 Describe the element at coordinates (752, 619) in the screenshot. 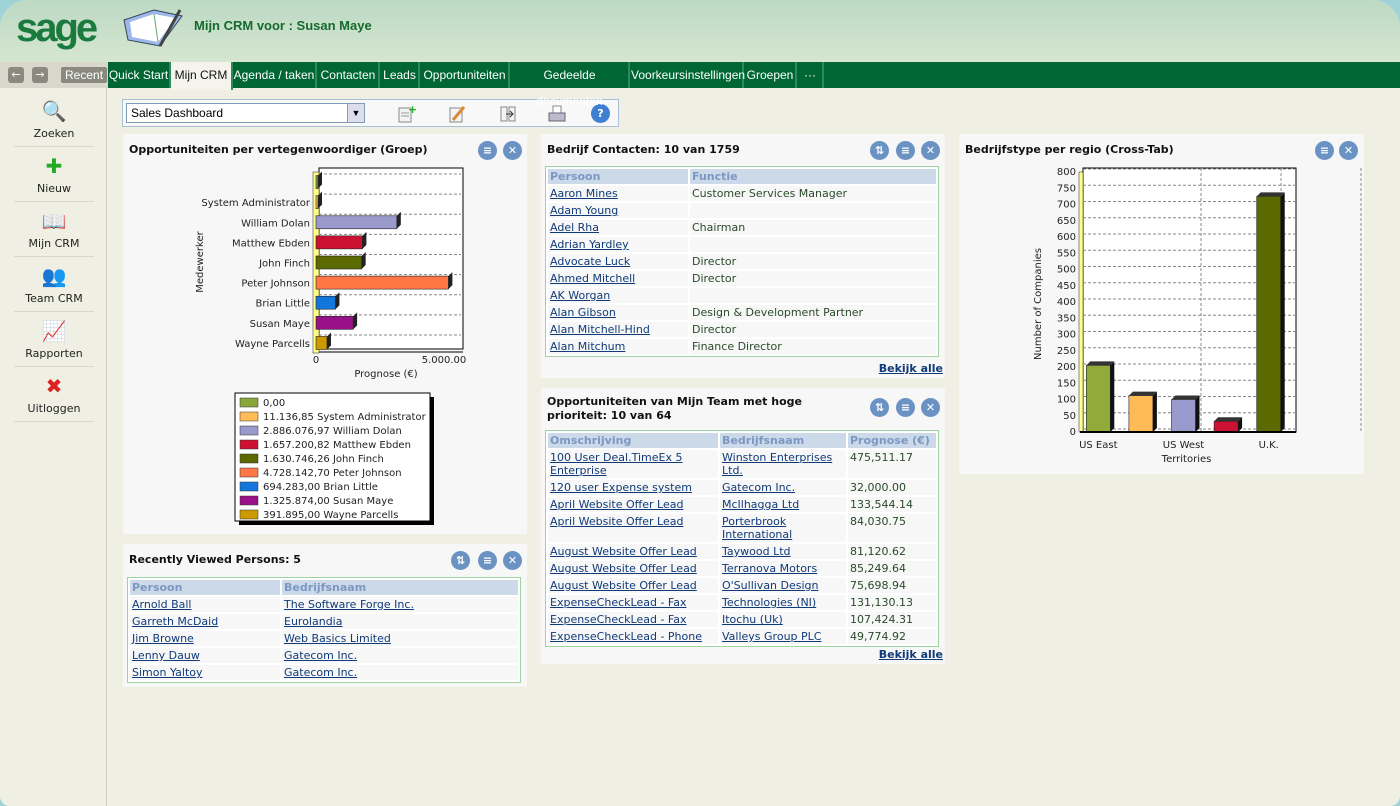

I see `row-link: Itochu (Uk)` at that location.